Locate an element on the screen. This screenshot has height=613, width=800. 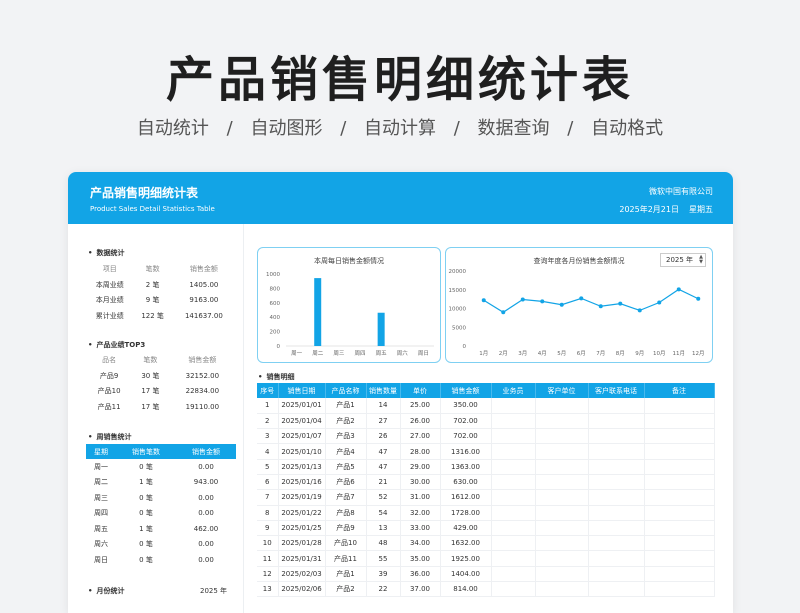
table-cell: 2 is located at coordinates (268, 421).